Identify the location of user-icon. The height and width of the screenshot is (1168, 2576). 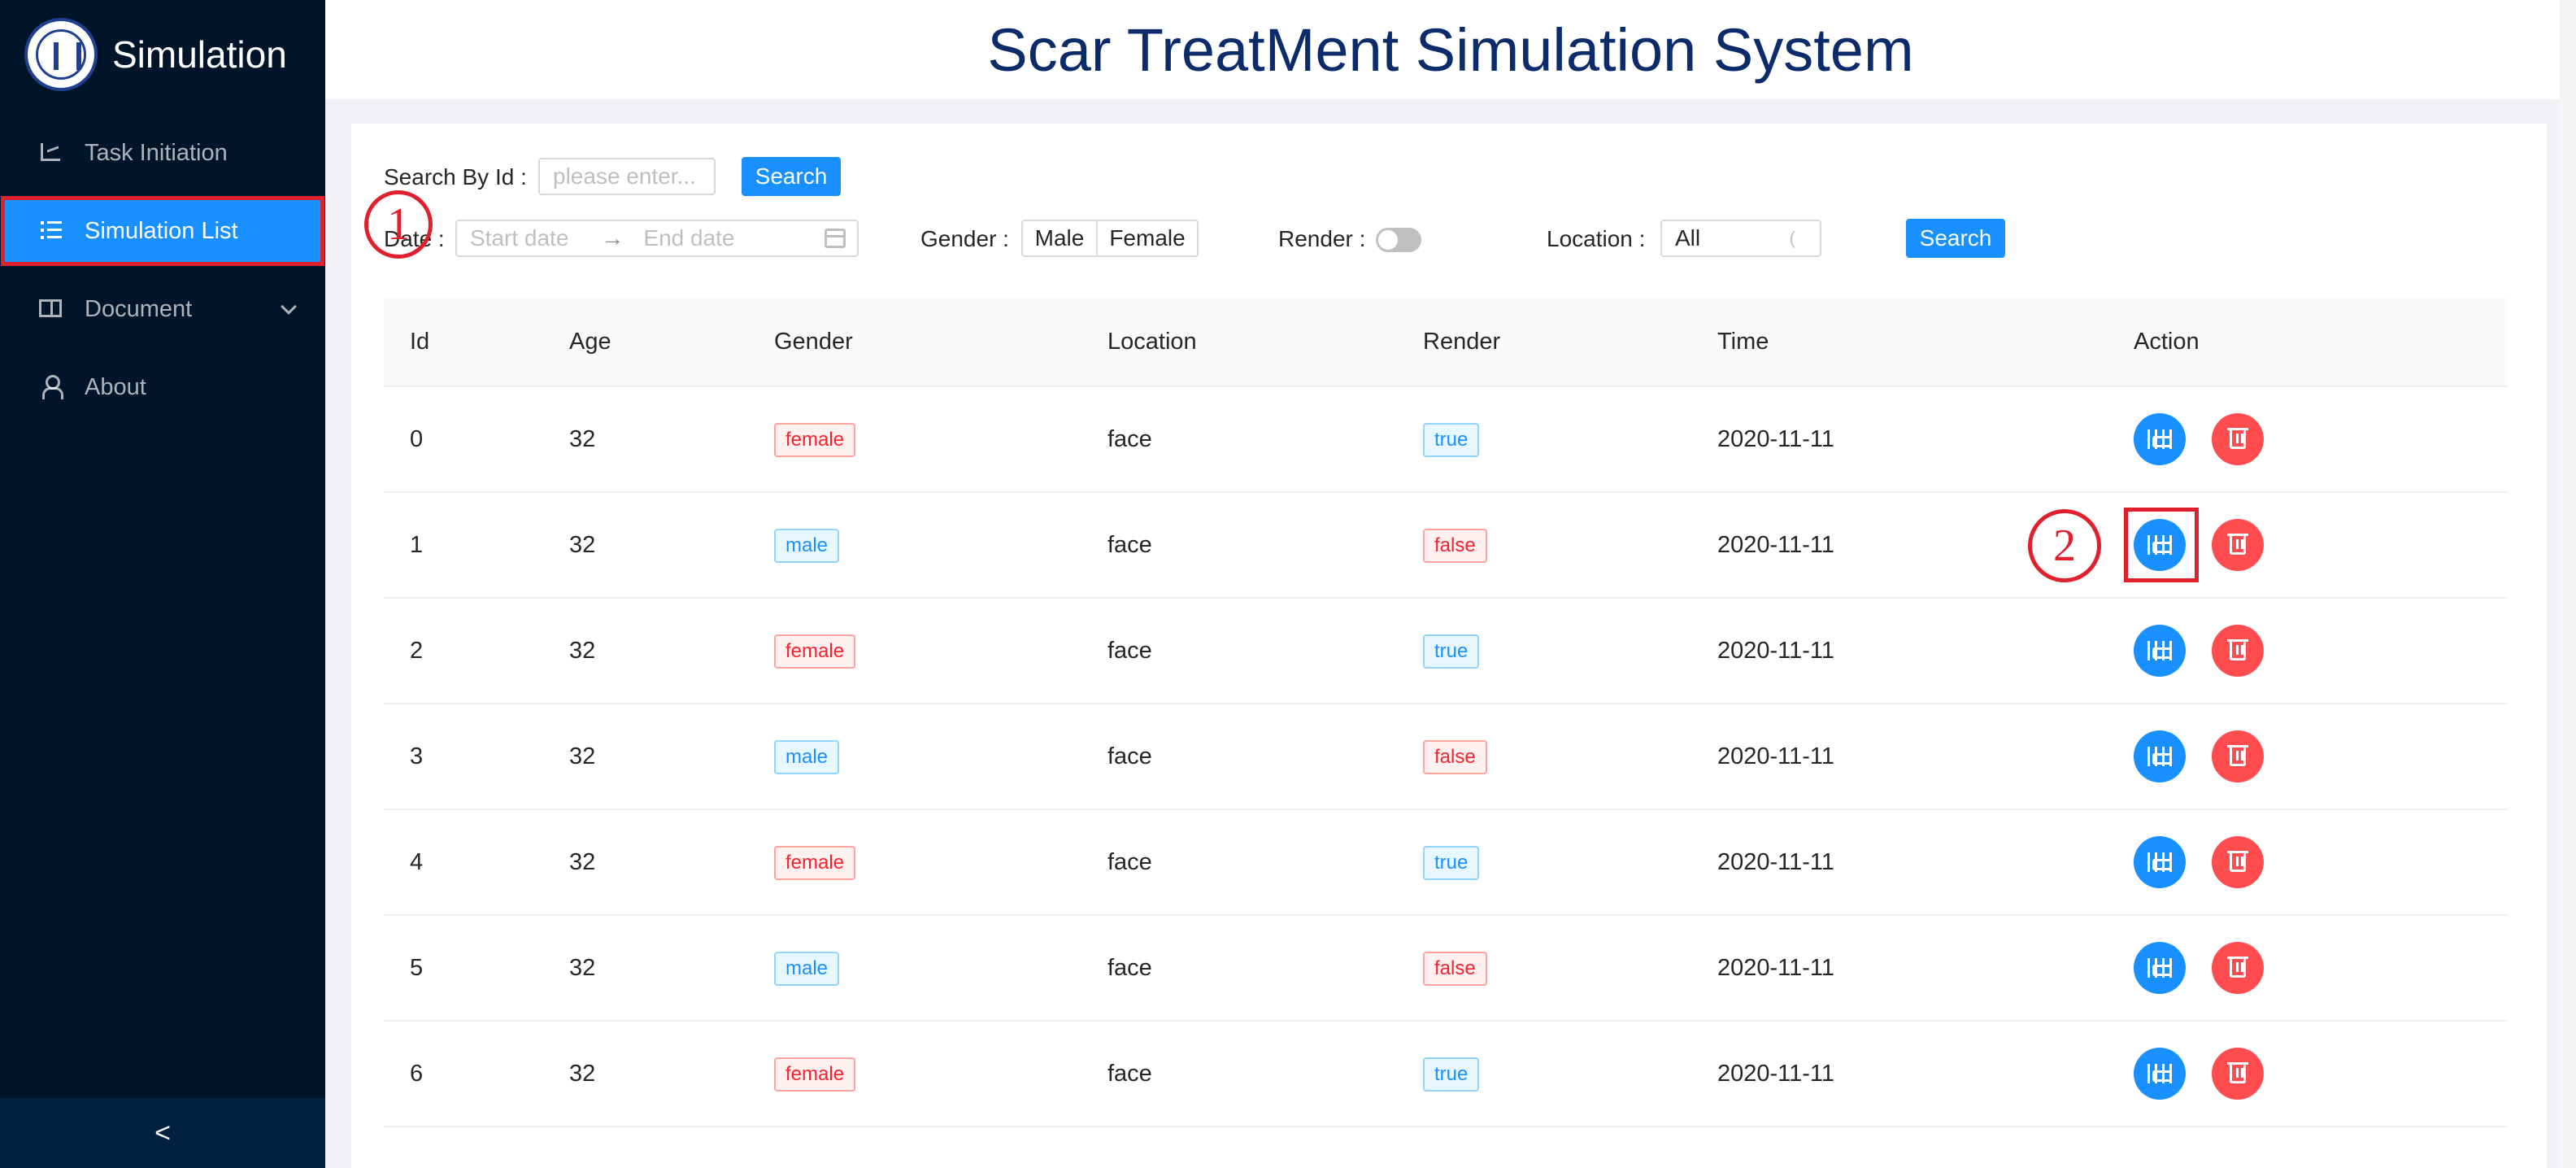
(52, 387).